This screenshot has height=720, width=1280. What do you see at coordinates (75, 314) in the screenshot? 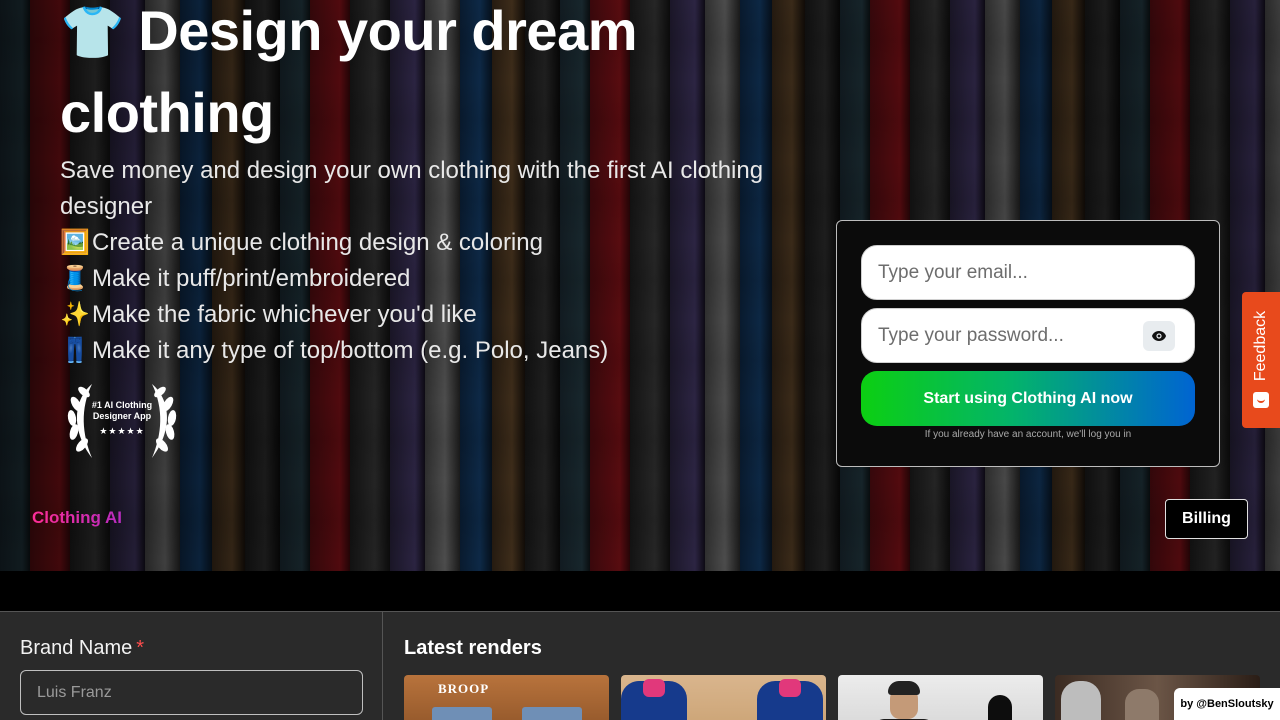
I see `sparkles-icon: ✨` at bounding box center [75, 314].